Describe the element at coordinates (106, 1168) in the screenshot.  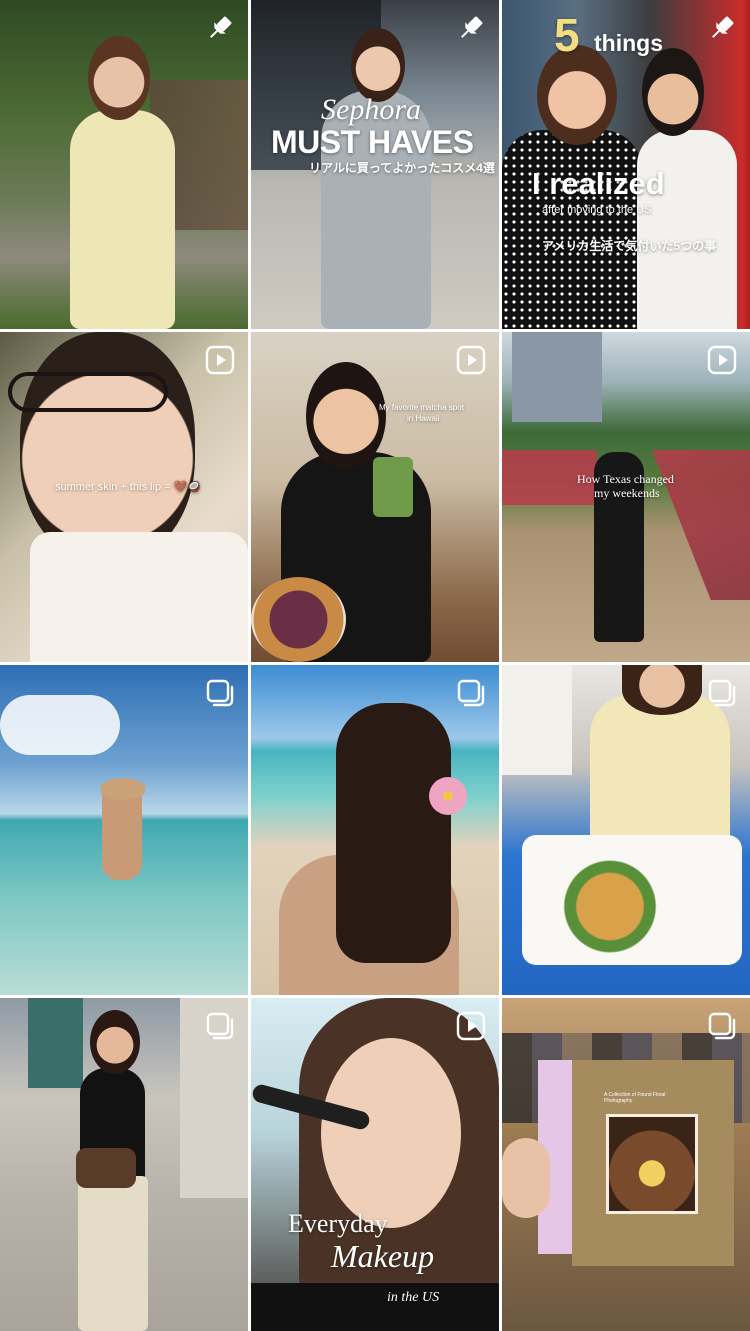
I see `crossbody-bag` at that location.